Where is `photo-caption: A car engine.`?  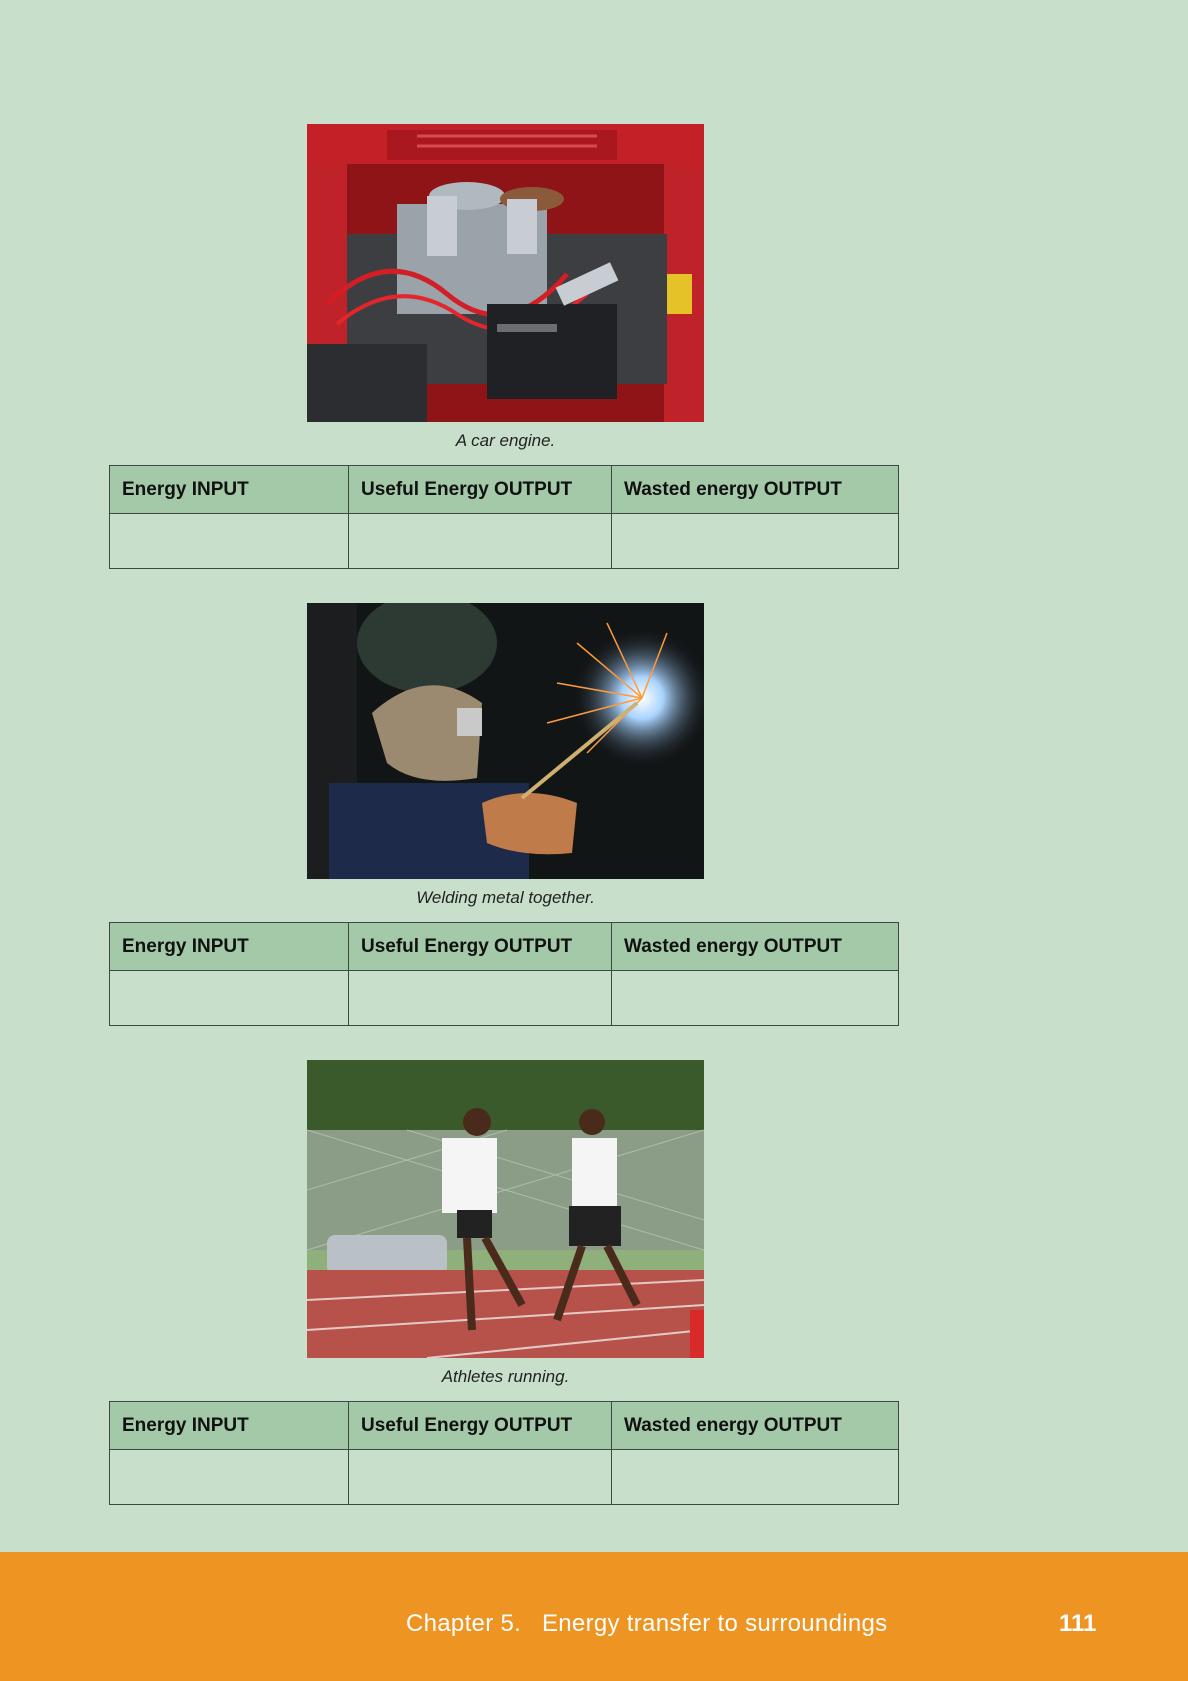
photo-caption: A car engine. is located at coordinates (505, 440).